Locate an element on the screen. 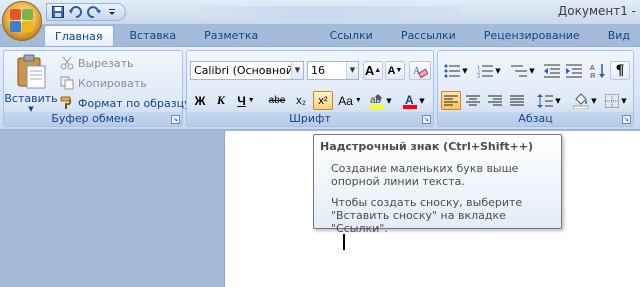 The height and width of the screenshot is (287, 640). grow-font-button: A ▲ is located at coordinates (373, 70).